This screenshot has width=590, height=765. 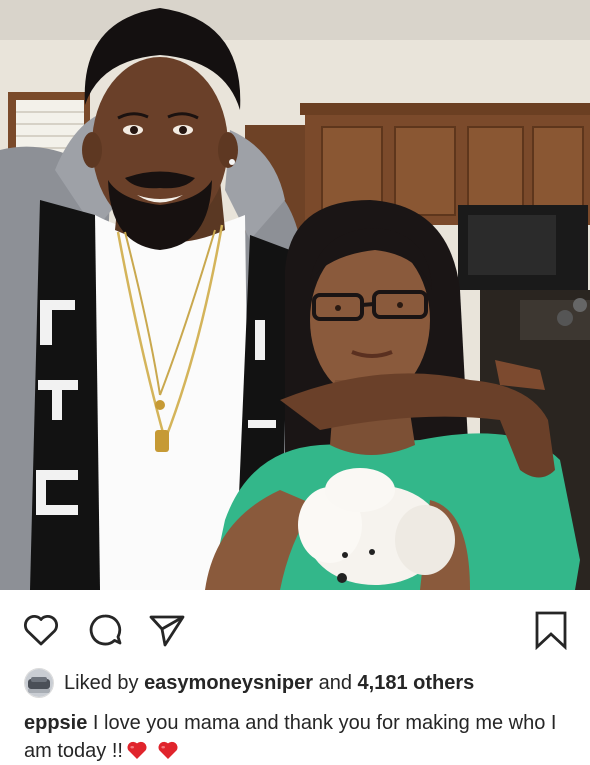 What do you see at coordinates (335, 682) in the screenshot?
I see `likes-conjunction: and` at bounding box center [335, 682].